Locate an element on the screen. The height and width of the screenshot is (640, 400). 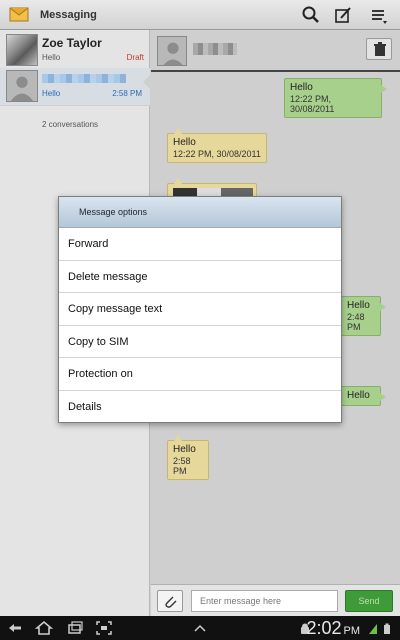
message-bubble: Hello is located at coordinates (363, 396).